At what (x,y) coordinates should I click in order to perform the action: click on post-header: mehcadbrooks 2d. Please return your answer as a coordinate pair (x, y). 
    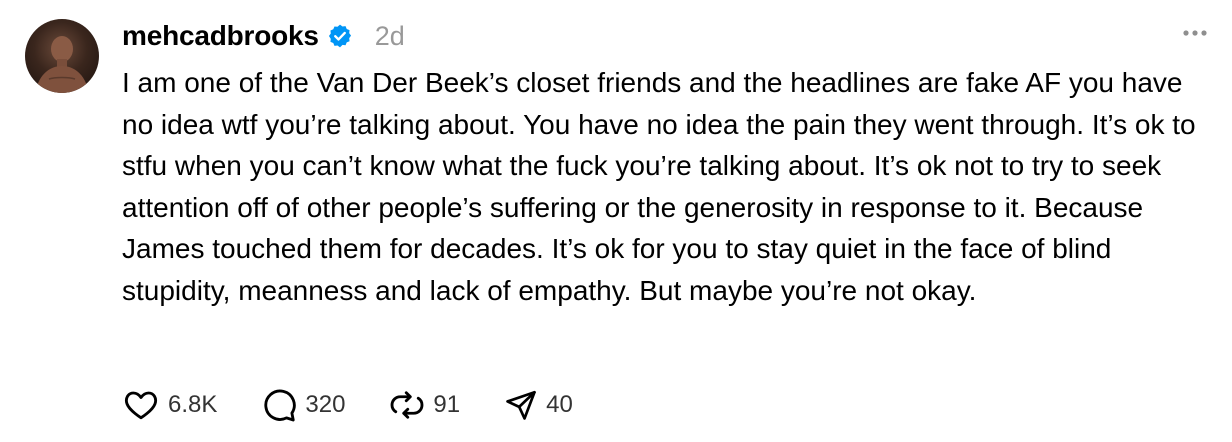
    Looking at the image, I should click on (263, 36).